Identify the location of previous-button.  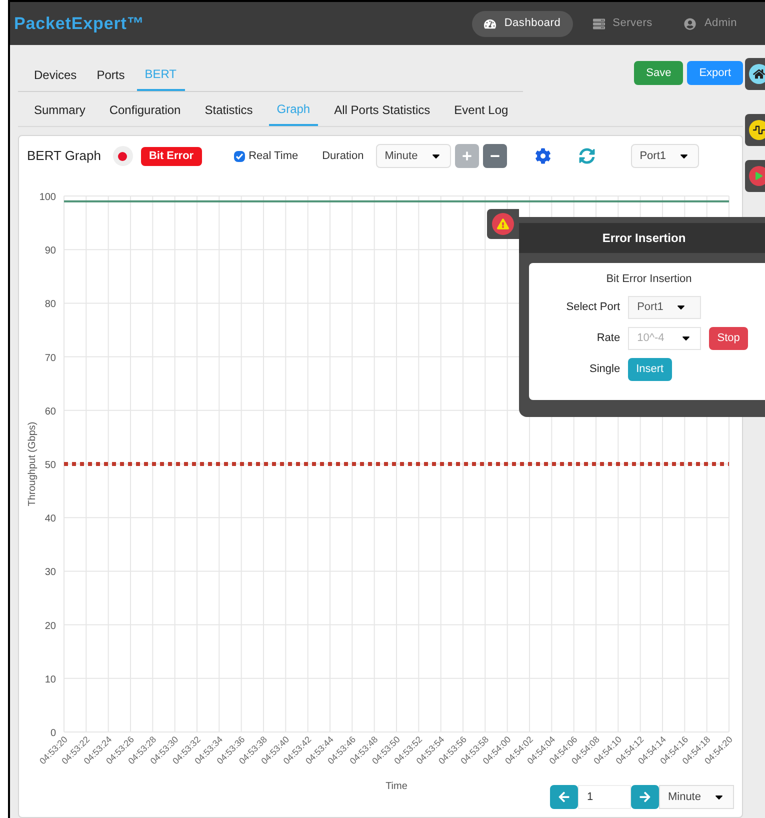
(564, 797).